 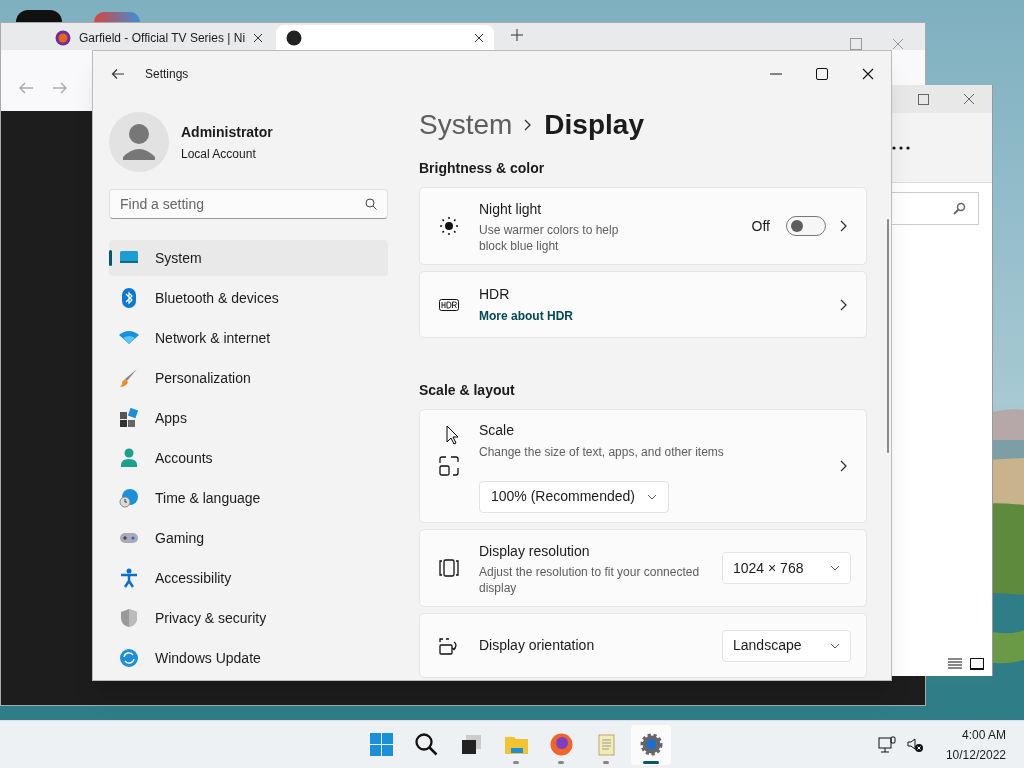 What do you see at coordinates (139, 142) in the screenshot?
I see `avatar-icon` at bounding box center [139, 142].